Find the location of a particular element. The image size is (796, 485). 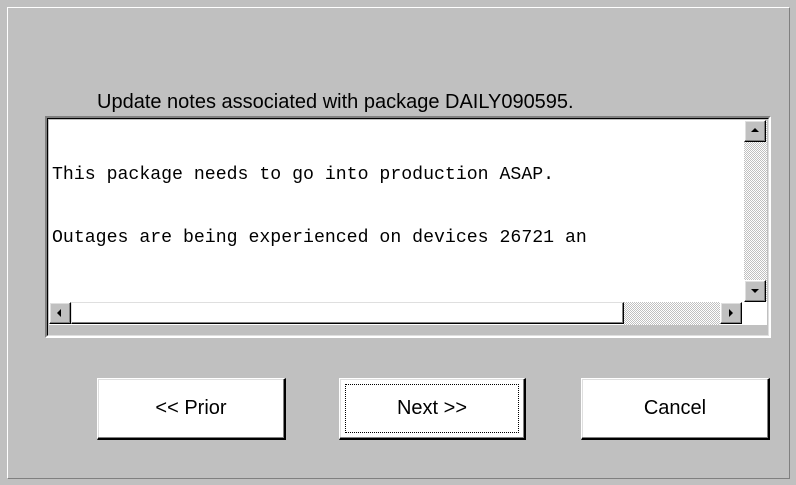

cancel-button-label: Cancel is located at coordinates (675, 408).